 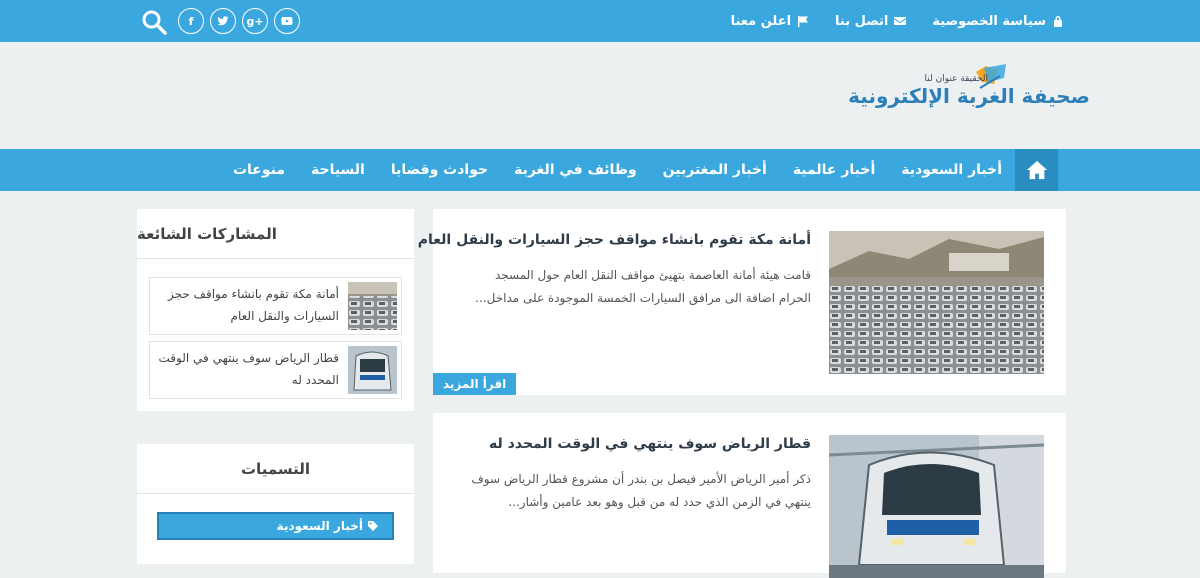 I want to click on twitter-button, so click(x=223, y=21).